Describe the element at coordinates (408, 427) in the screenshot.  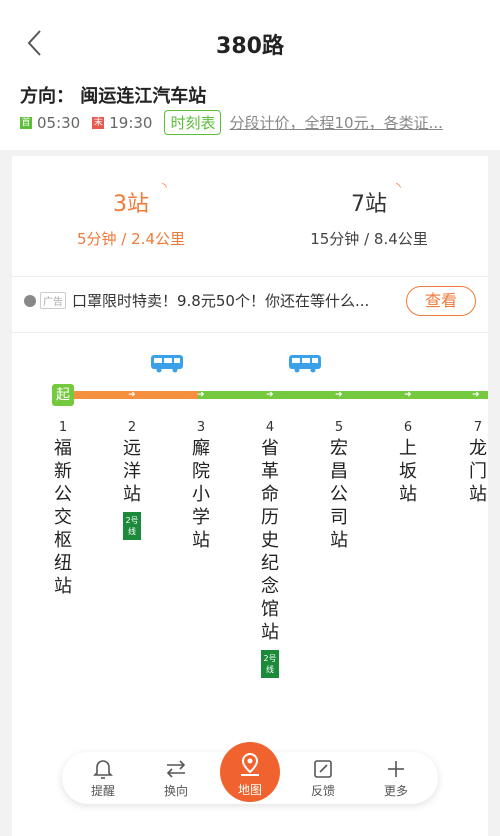
I see `stop-number: 6` at that location.